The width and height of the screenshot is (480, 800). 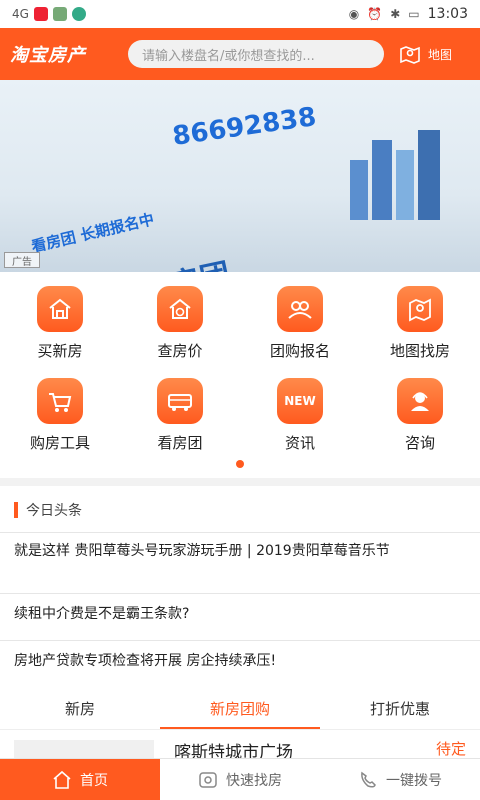 What do you see at coordinates (240, 464) in the screenshot?
I see `page-indicator-dot` at bounding box center [240, 464].